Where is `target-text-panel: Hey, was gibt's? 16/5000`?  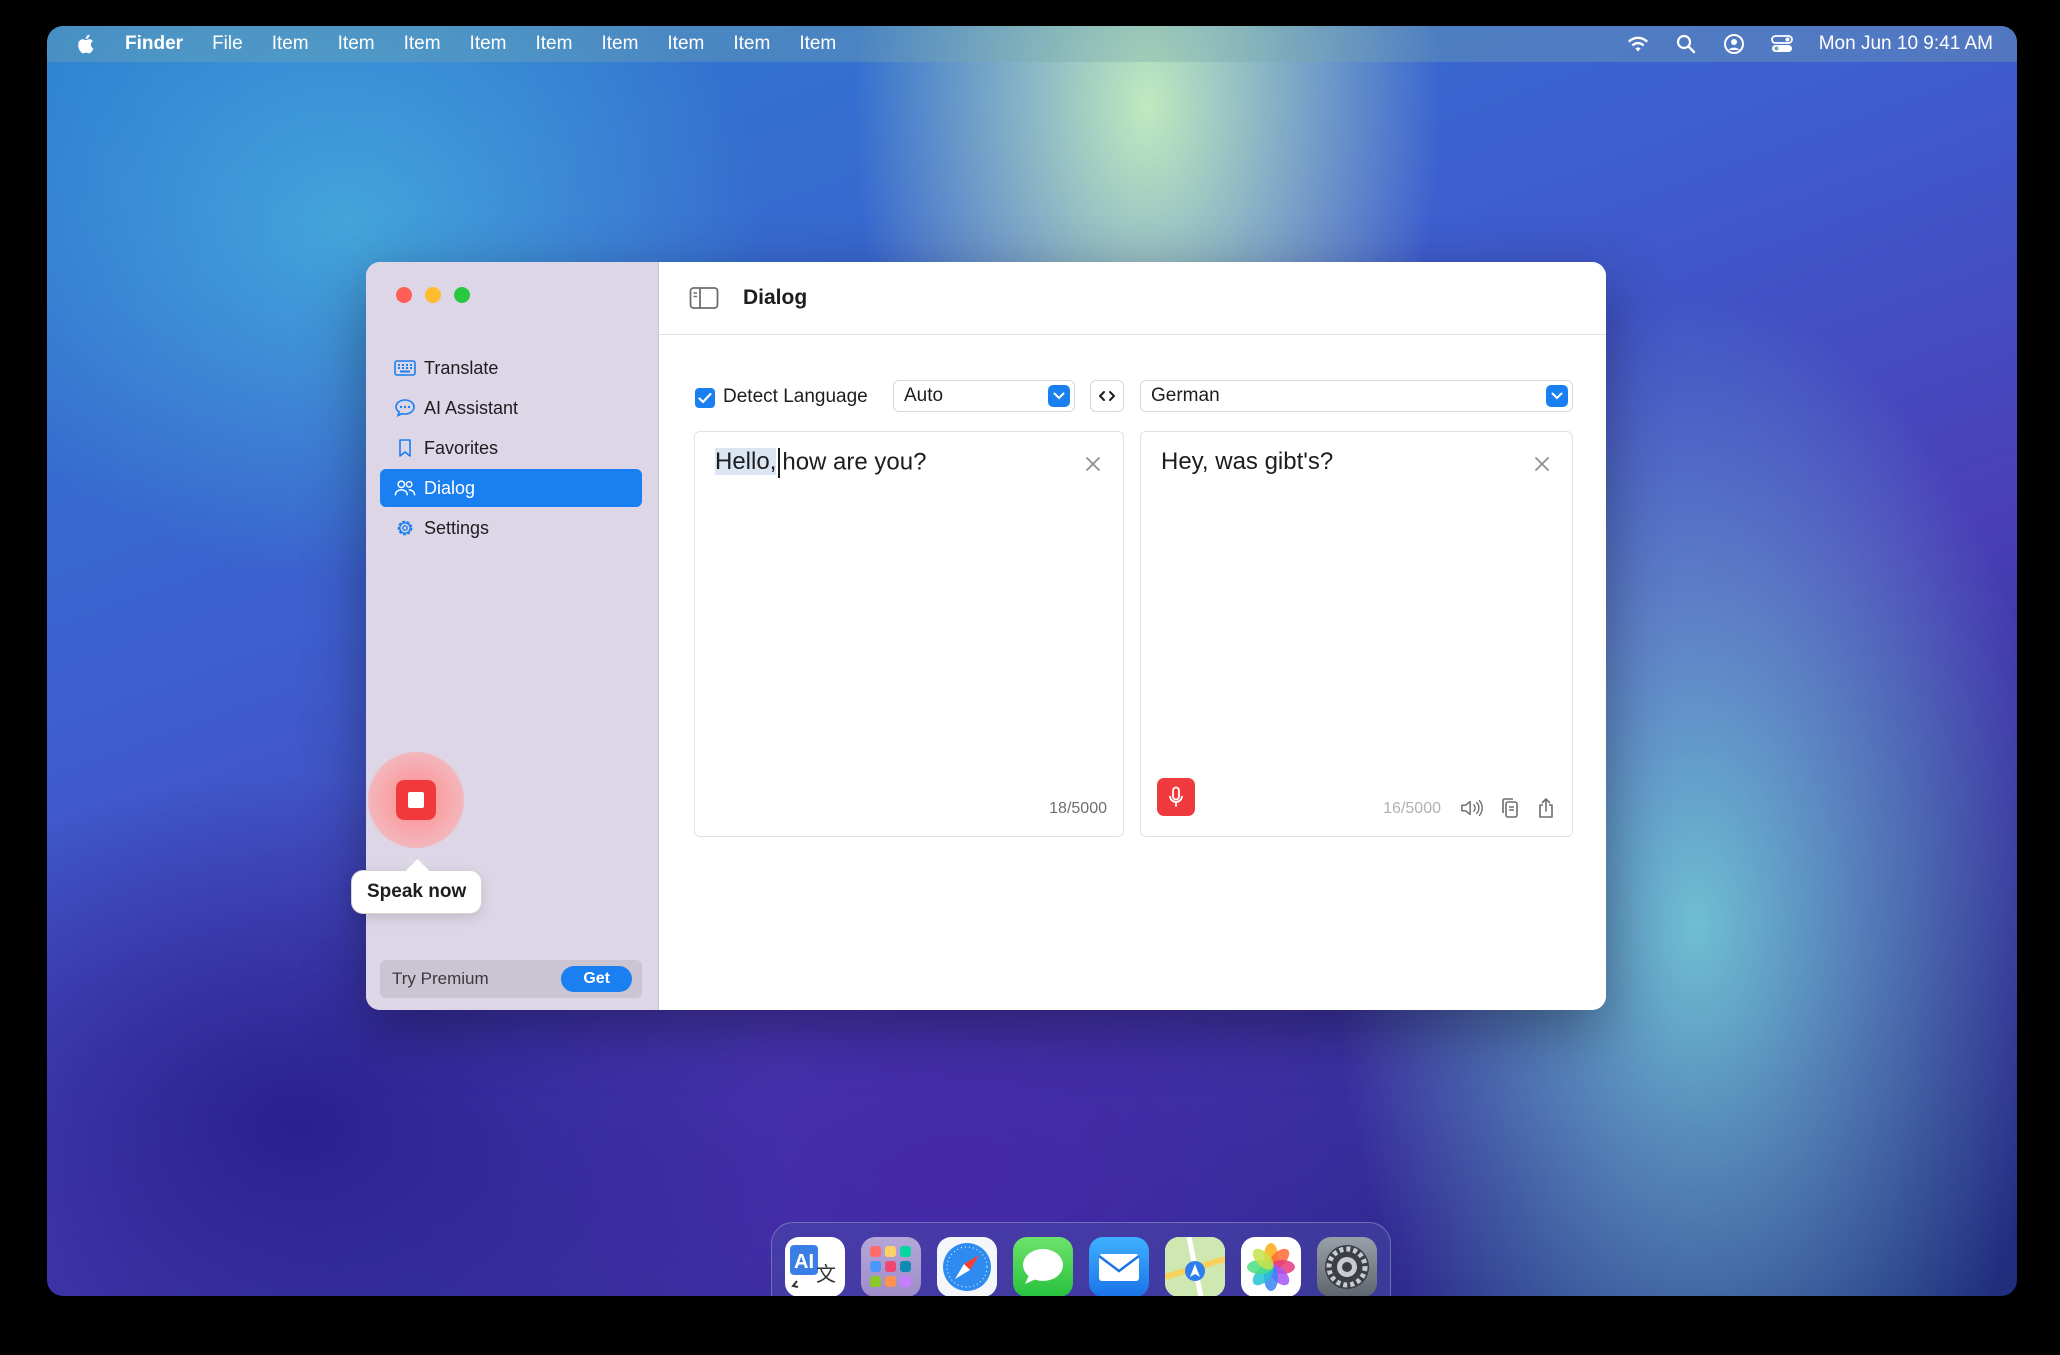 target-text-panel: Hey, was gibt's? 16/5000 is located at coordinates (1356, 634).